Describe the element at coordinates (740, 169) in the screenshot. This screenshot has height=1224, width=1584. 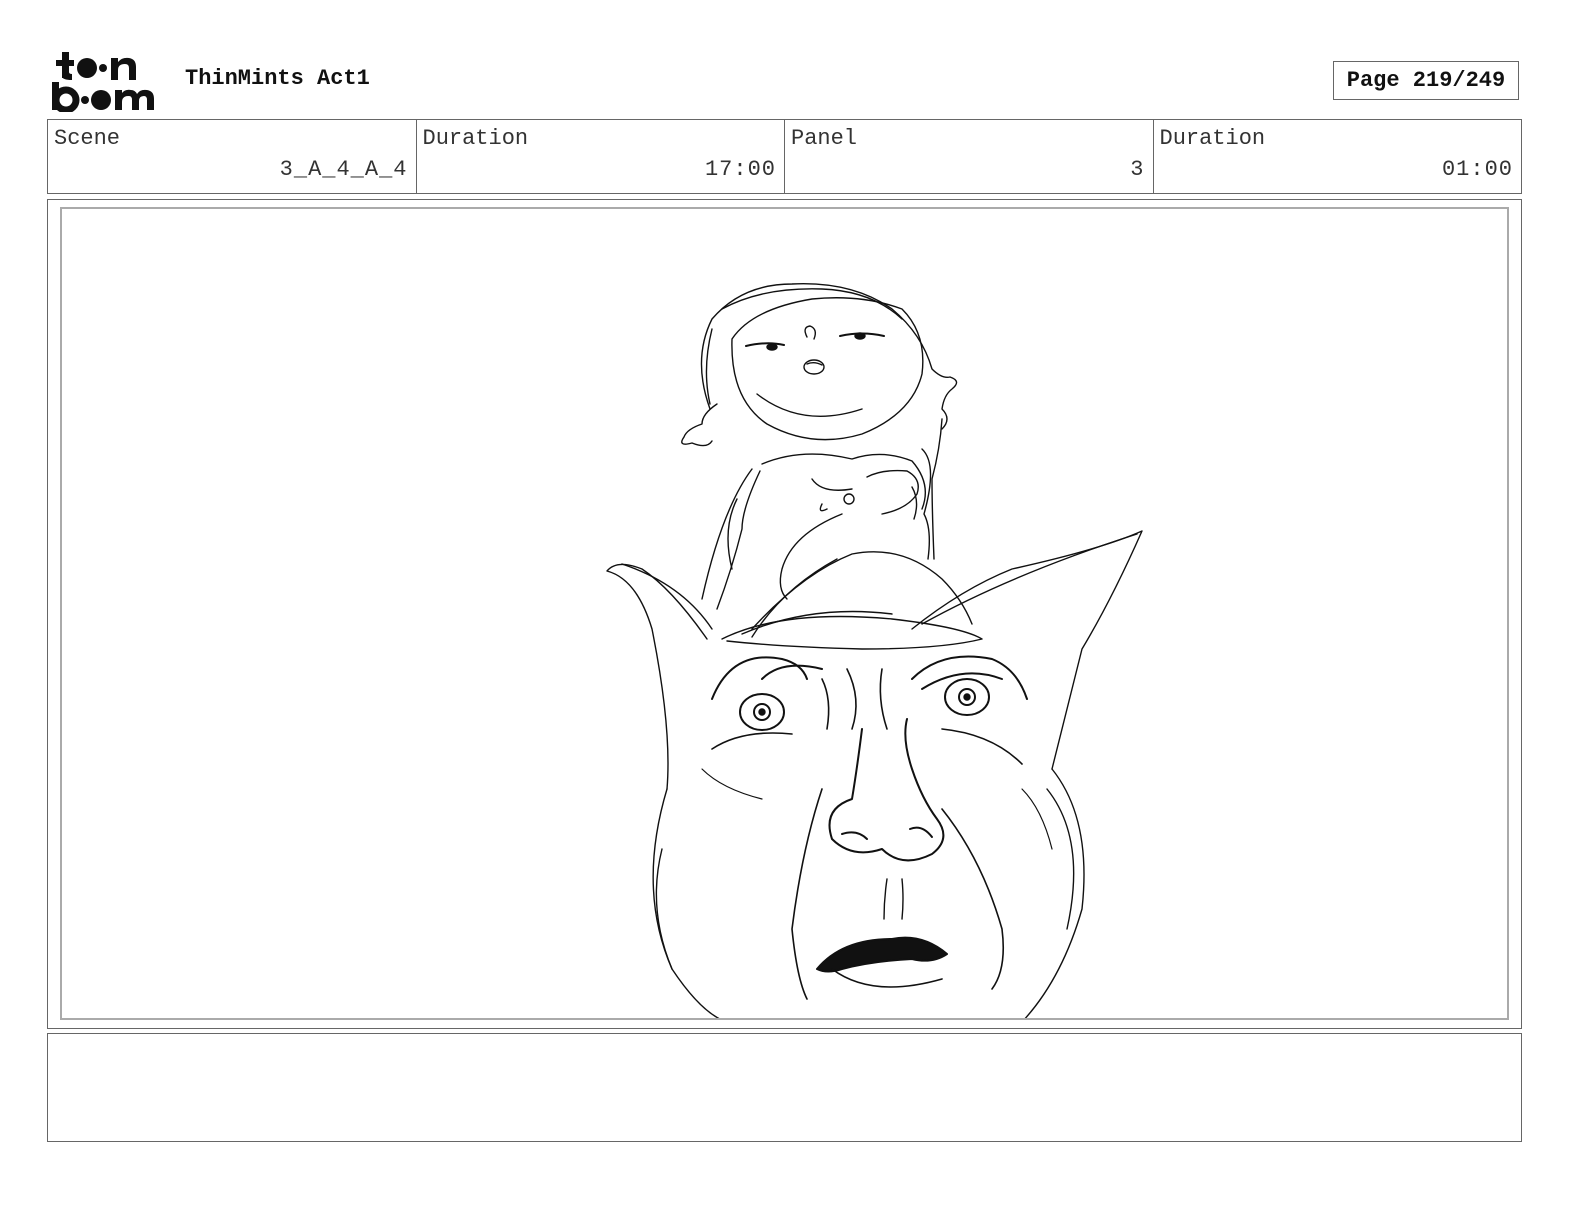
I see `scene-duration-value: 17:00` at that location.